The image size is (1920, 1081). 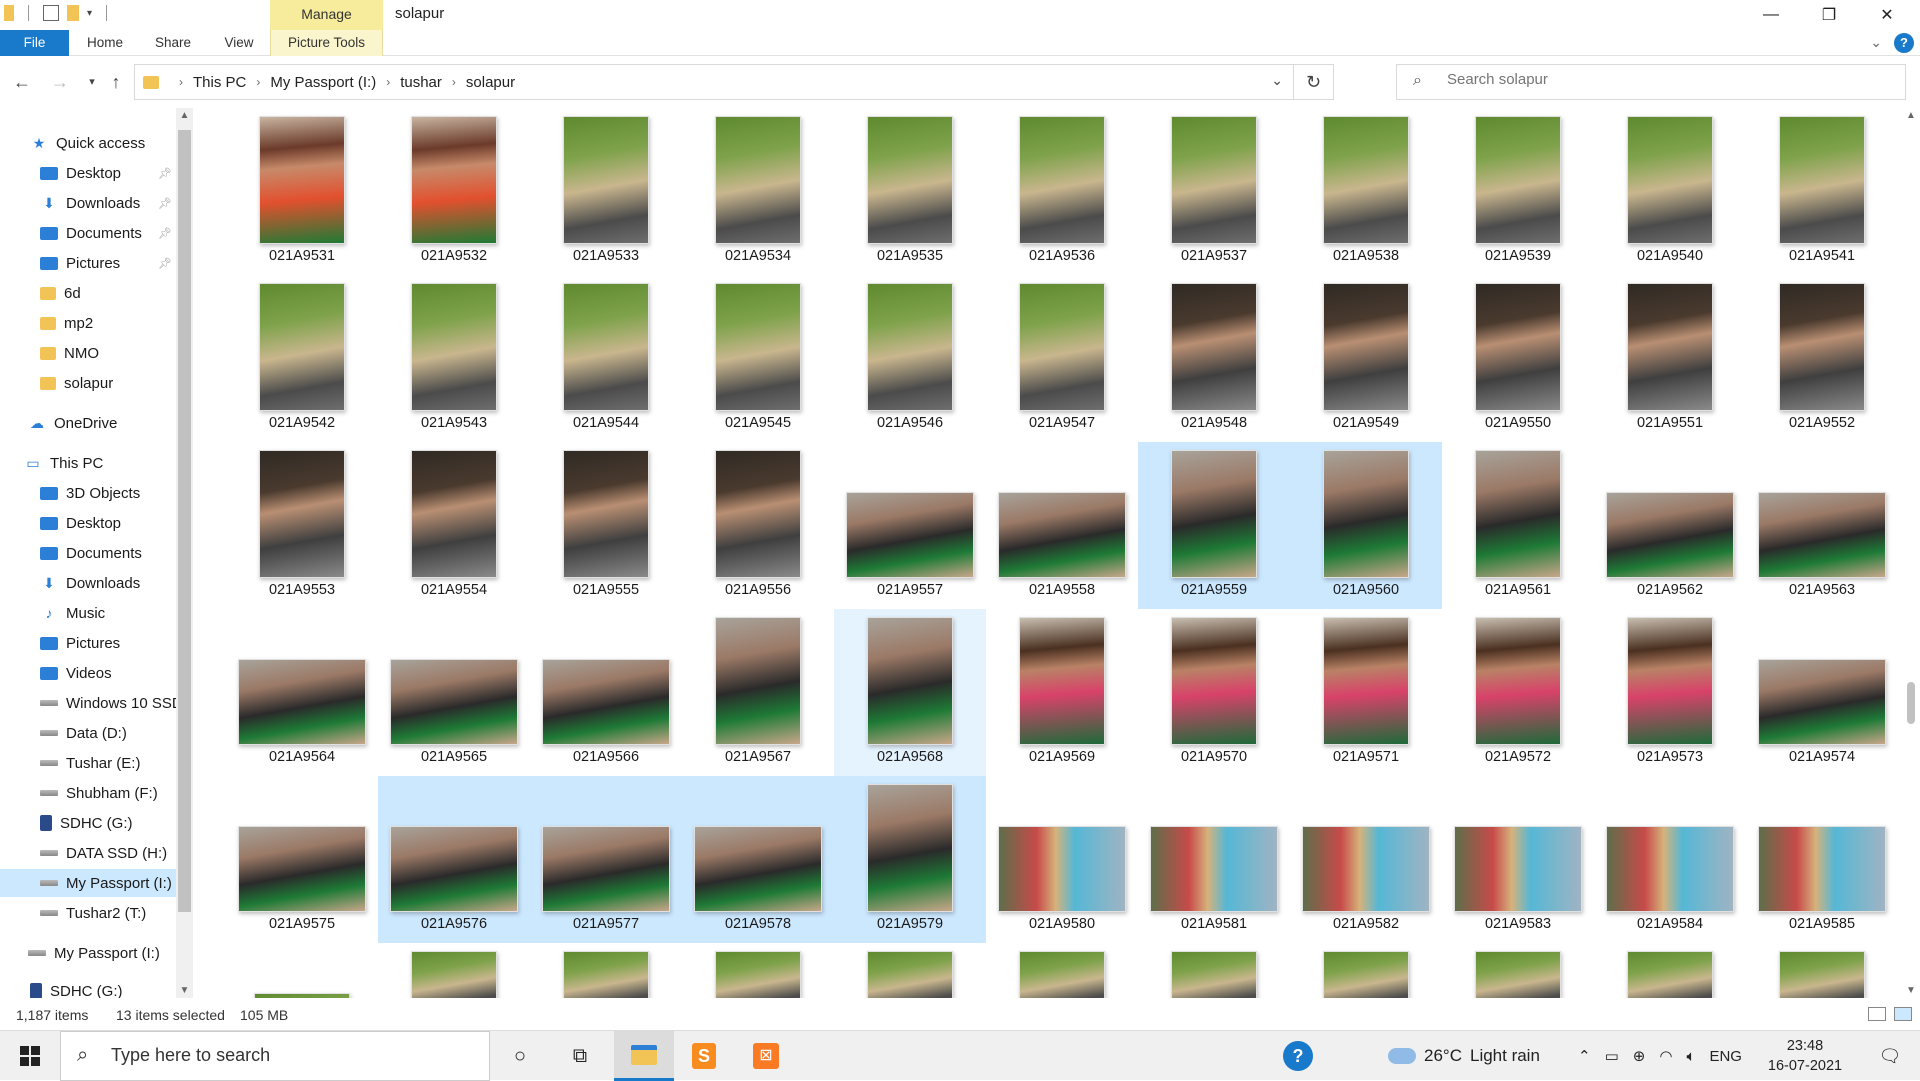 What do you see at coordinates (88, 383) in the screenshot?
I see `sidebar-item: solapur` at bounding box center [88, 383].